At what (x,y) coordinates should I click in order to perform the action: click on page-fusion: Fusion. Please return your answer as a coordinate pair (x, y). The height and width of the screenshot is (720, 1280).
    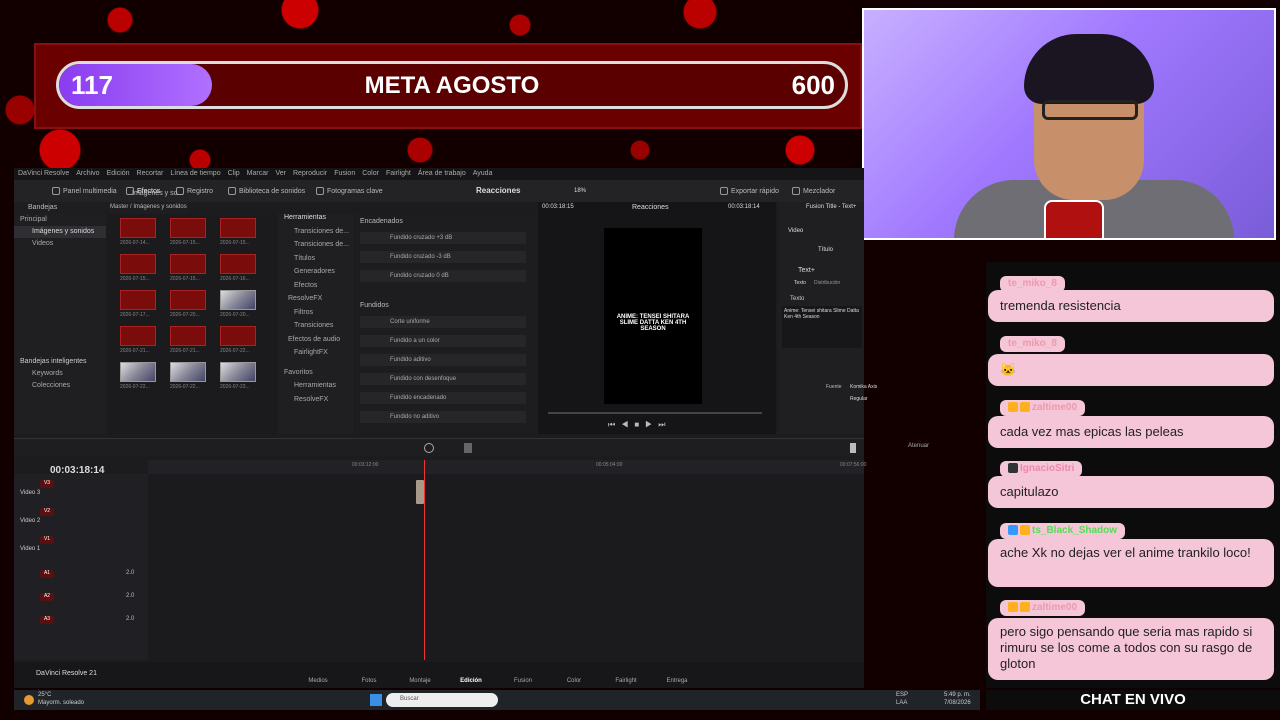
    Looking at the image, I should click on (523, 681).